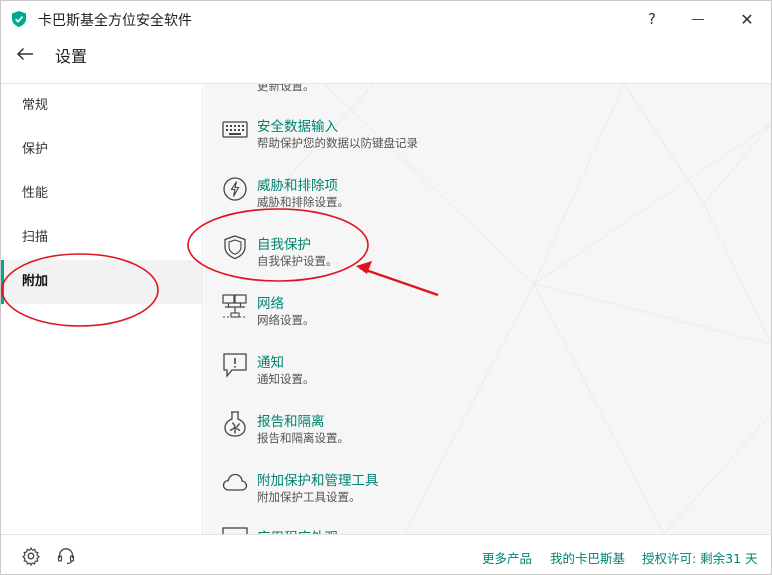 Image resolution: width=772 pixels, height=575 pixels. I want to click on row-title: 网络, so click(270, 302).